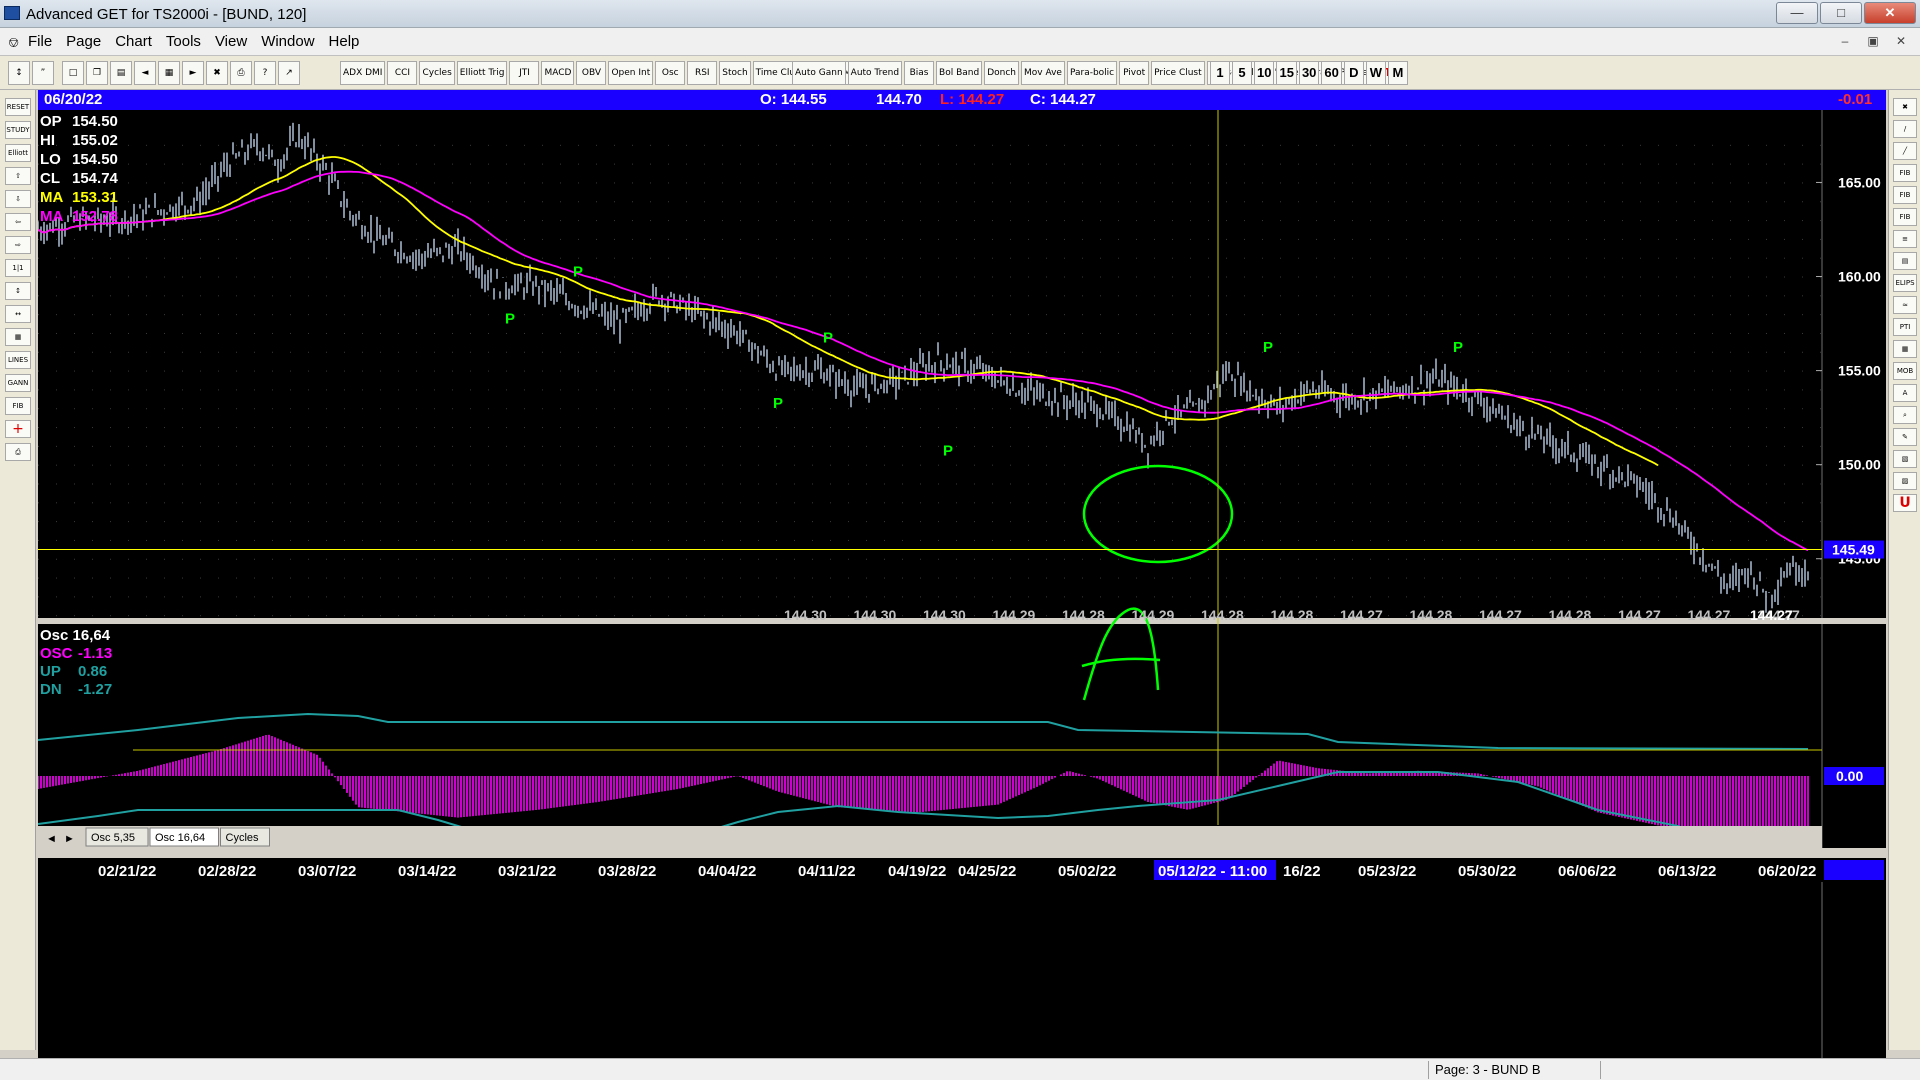 This screenshot has height=1080, width=1920. Describe the element at coordinates (169, 73) in the screenshot. I see `zoom-icon: ▦` at that location.